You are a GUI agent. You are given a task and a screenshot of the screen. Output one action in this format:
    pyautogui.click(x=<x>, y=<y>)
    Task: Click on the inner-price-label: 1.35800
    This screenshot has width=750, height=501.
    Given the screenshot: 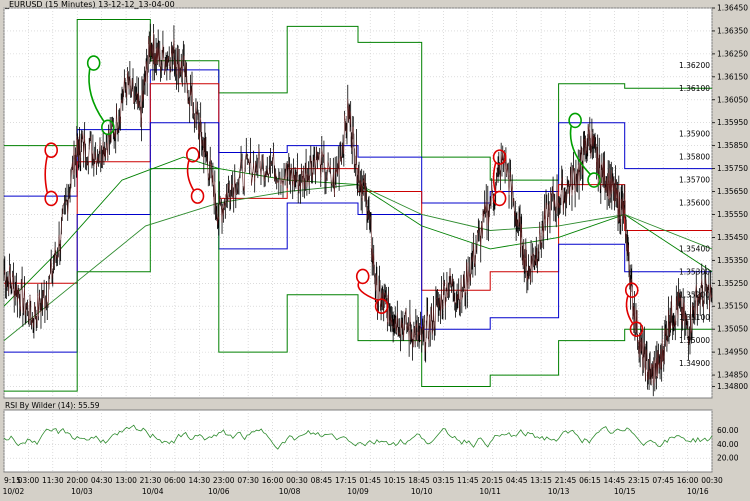 What is the action you would take?
    pyautogui.click(x=694, y=157)
    